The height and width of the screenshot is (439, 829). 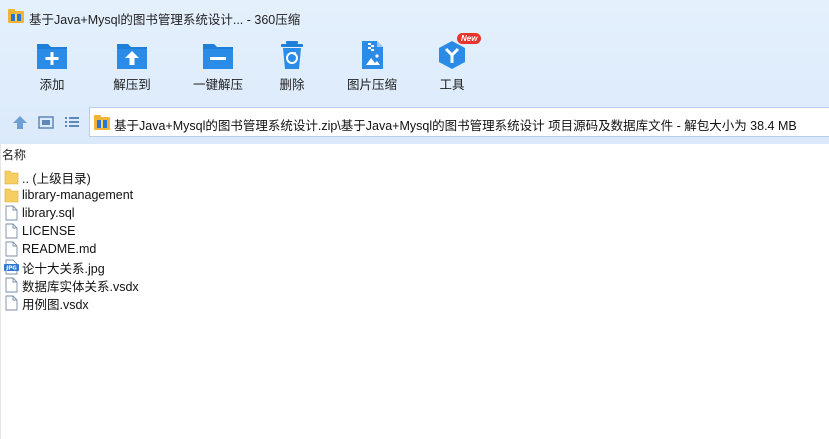 I want to click on file-name: library-management, so click(x=78, y=195).